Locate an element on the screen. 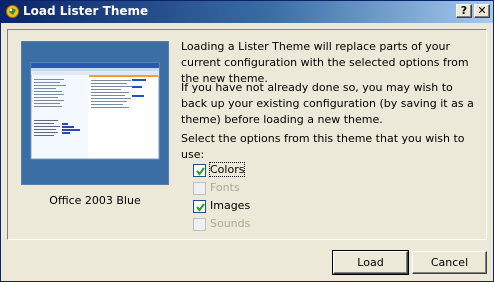 The width and height of the screenshot is (494, 282). images-label: Images is located at coordinates (230, 205).